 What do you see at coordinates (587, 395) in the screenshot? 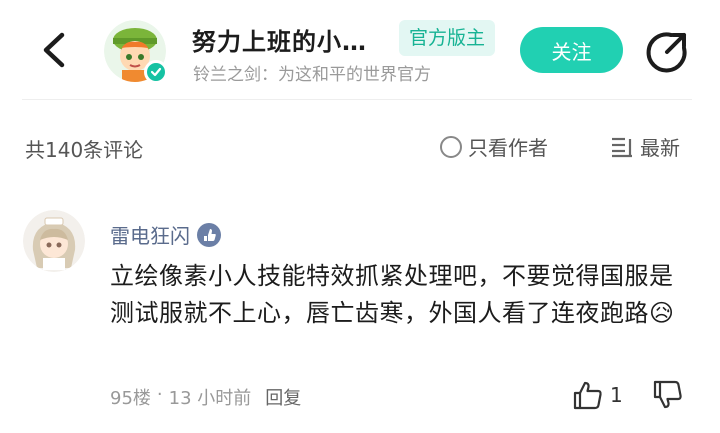
I see `thumbs-up-icon` at bounding box center [587, 395].